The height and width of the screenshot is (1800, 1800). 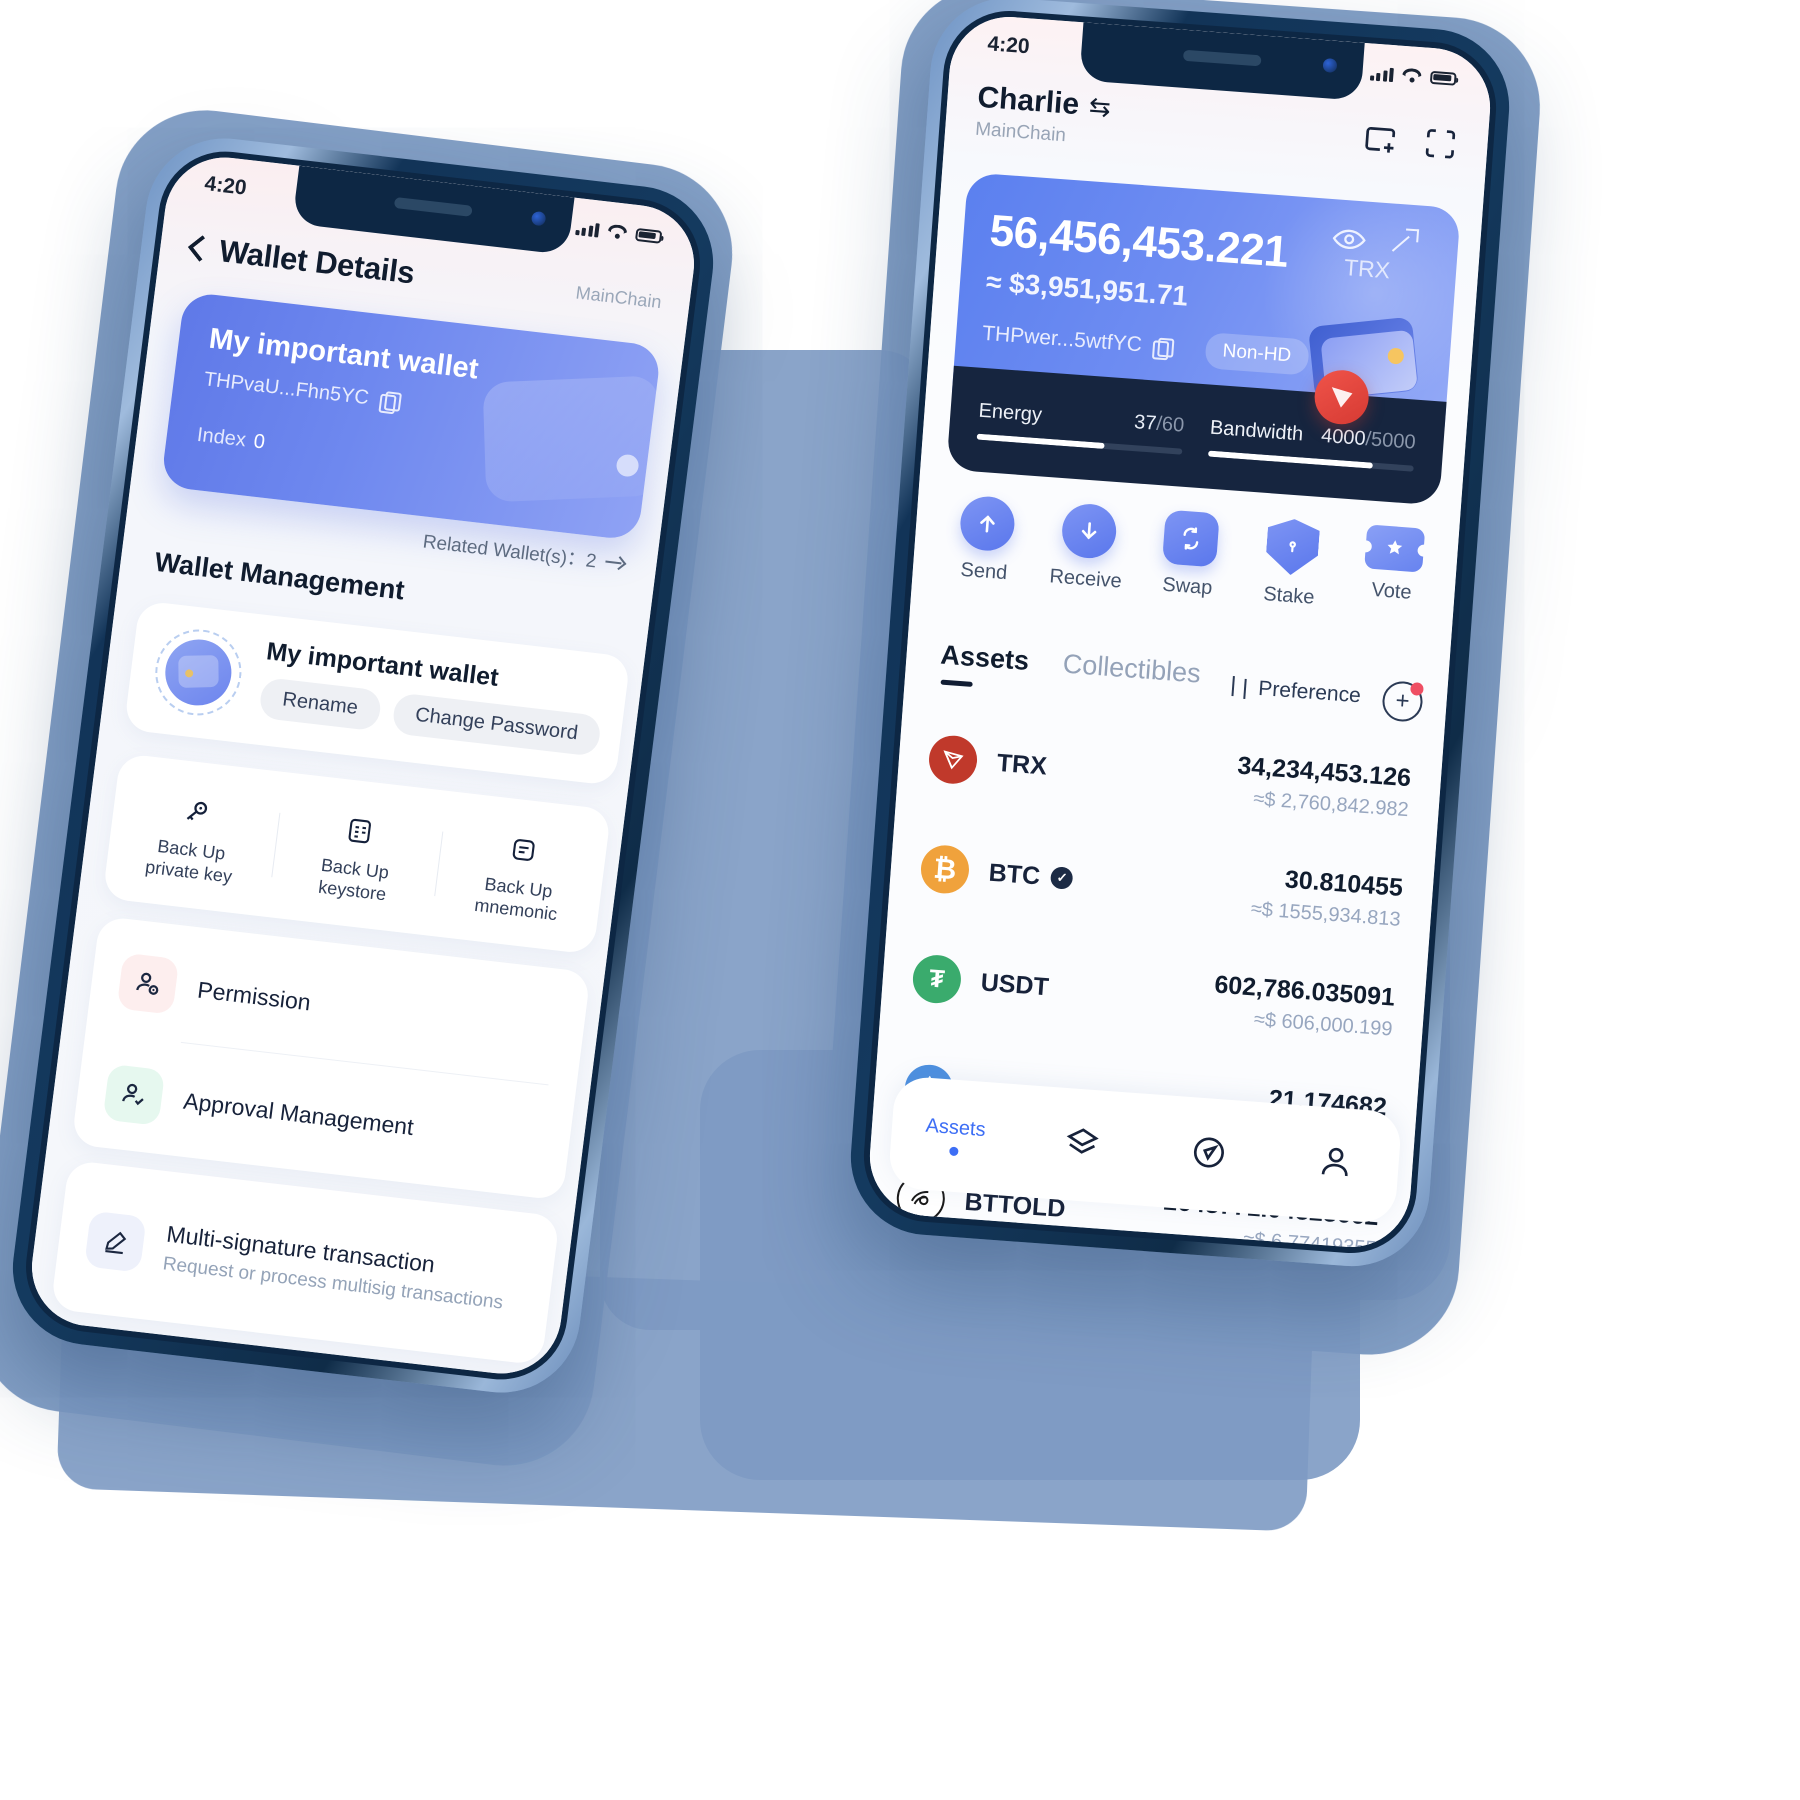 I want to click on external-link-icon, so click(x=1405, y=242).